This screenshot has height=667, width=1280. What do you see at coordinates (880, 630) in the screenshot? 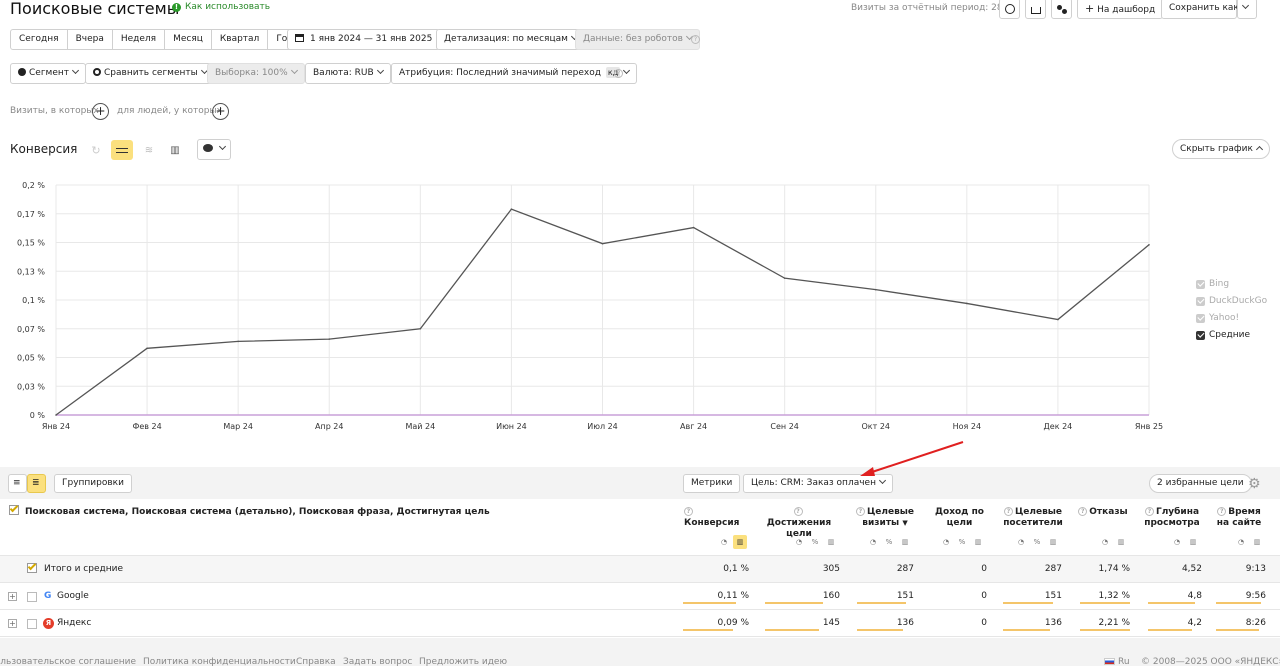
I see `value-bar` at bounding box center [880, 630].